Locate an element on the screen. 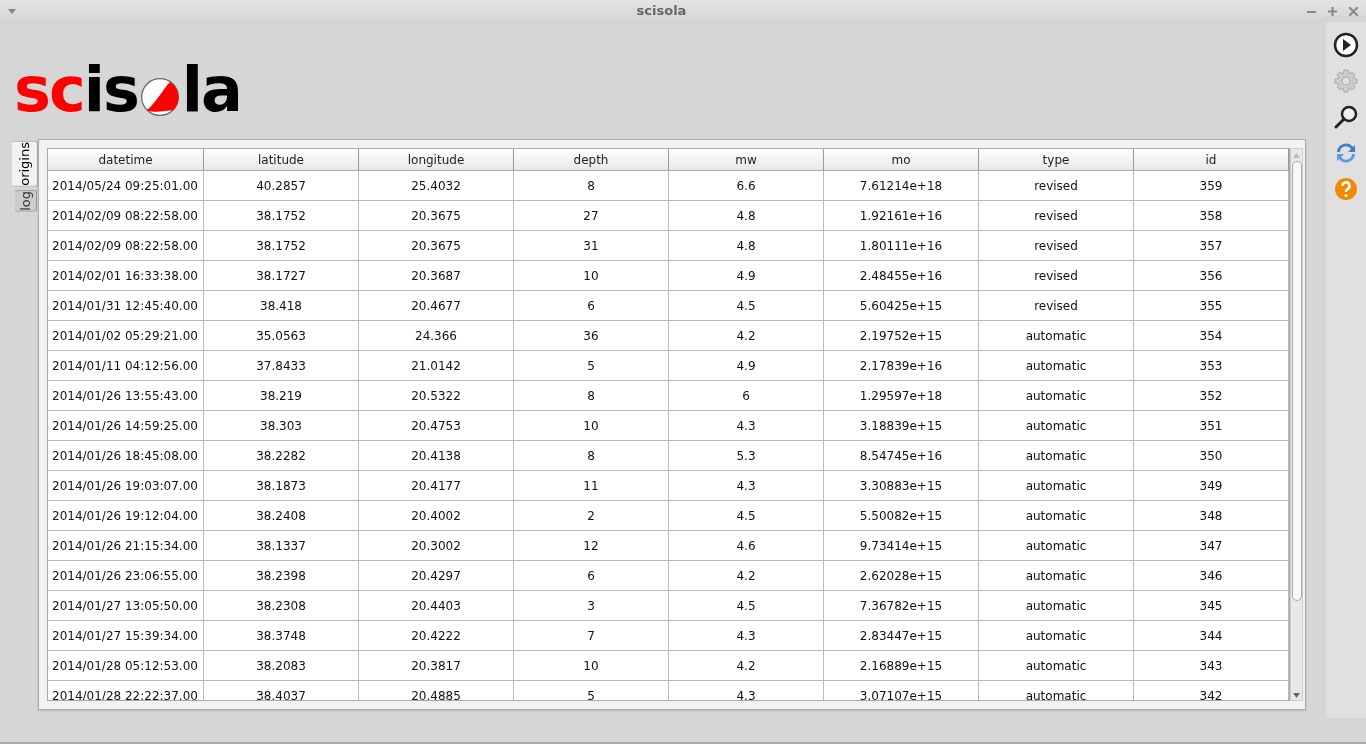 The image size is (1366, 744). table-cell: 2014/01/28 05:12:53.00 is located at coordinates (126, 665).